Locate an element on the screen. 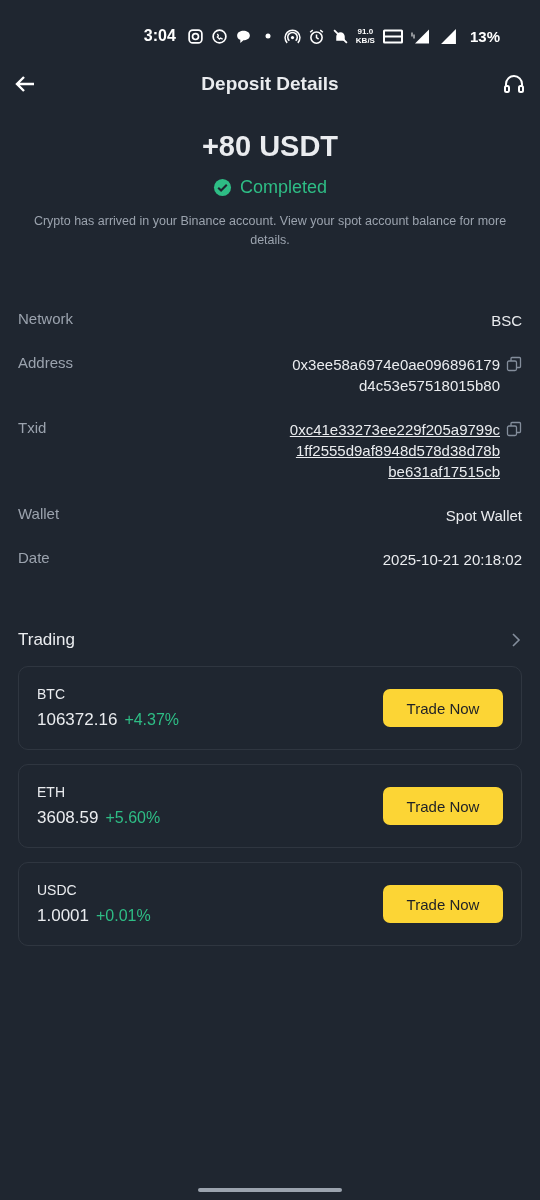  signal-icon is located at coordinates (448, 36).